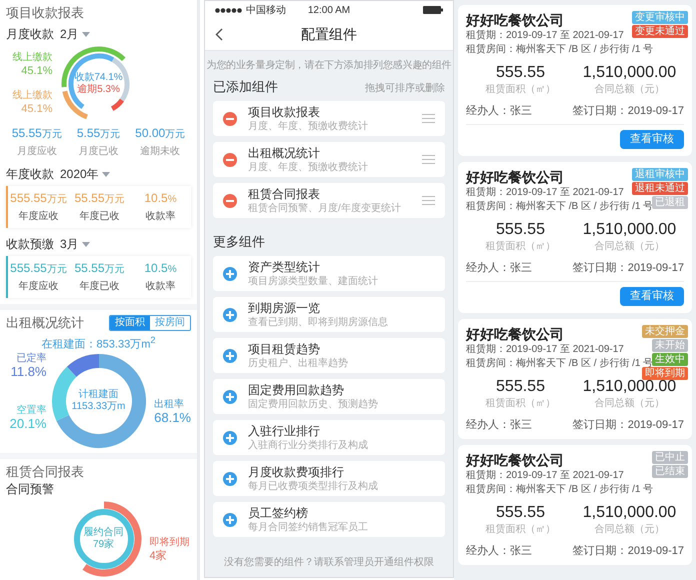  I want to click on stat-label: 年度应收, so click(38, 286).